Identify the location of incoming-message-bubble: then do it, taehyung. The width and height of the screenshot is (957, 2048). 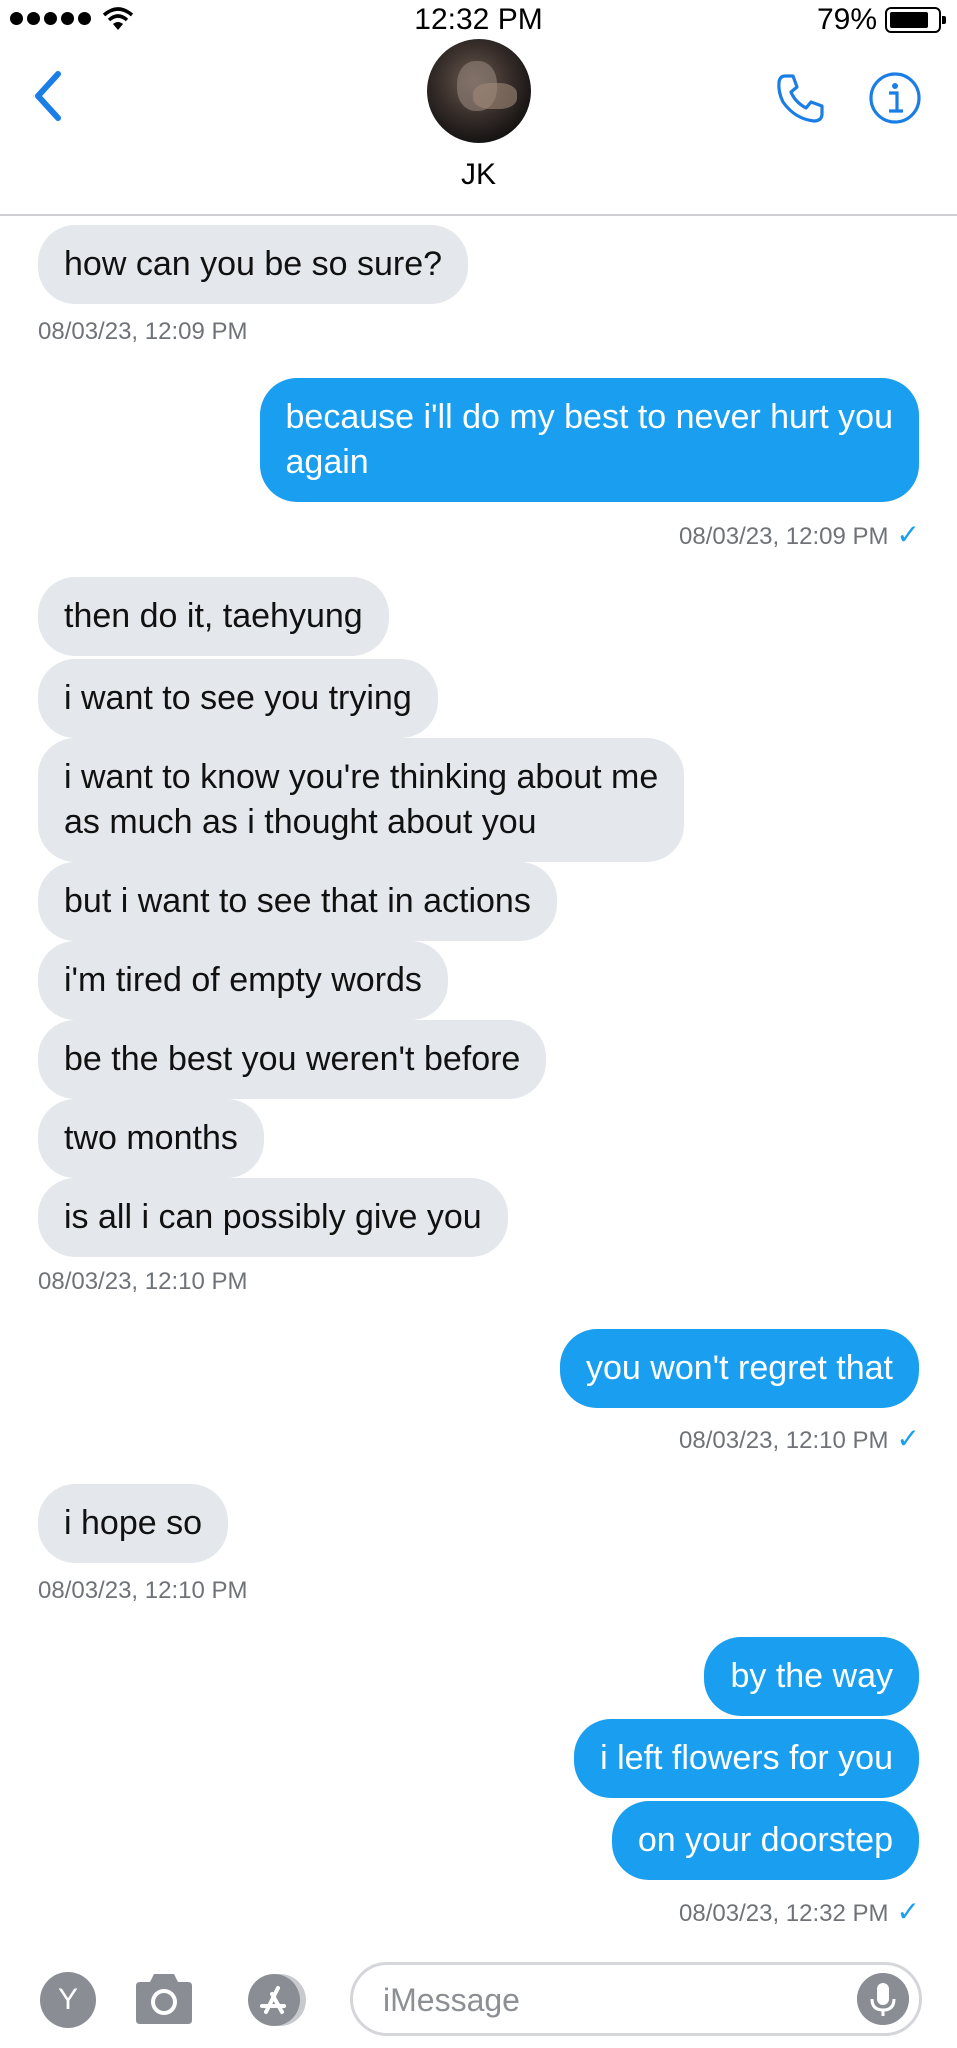
(213, 616).